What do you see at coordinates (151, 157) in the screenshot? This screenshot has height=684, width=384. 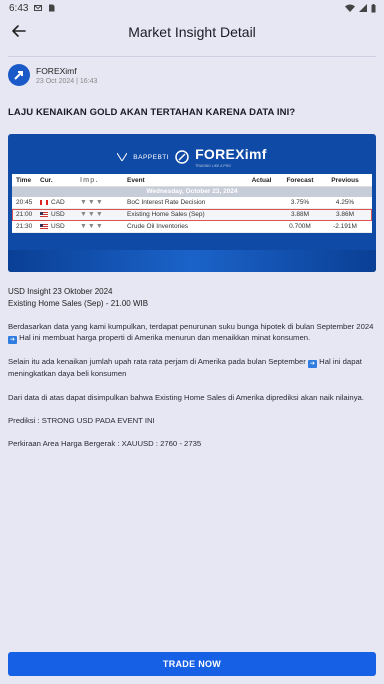 I see `bappebti-text: BAPPEBTI` at bounding box center [151, 157].